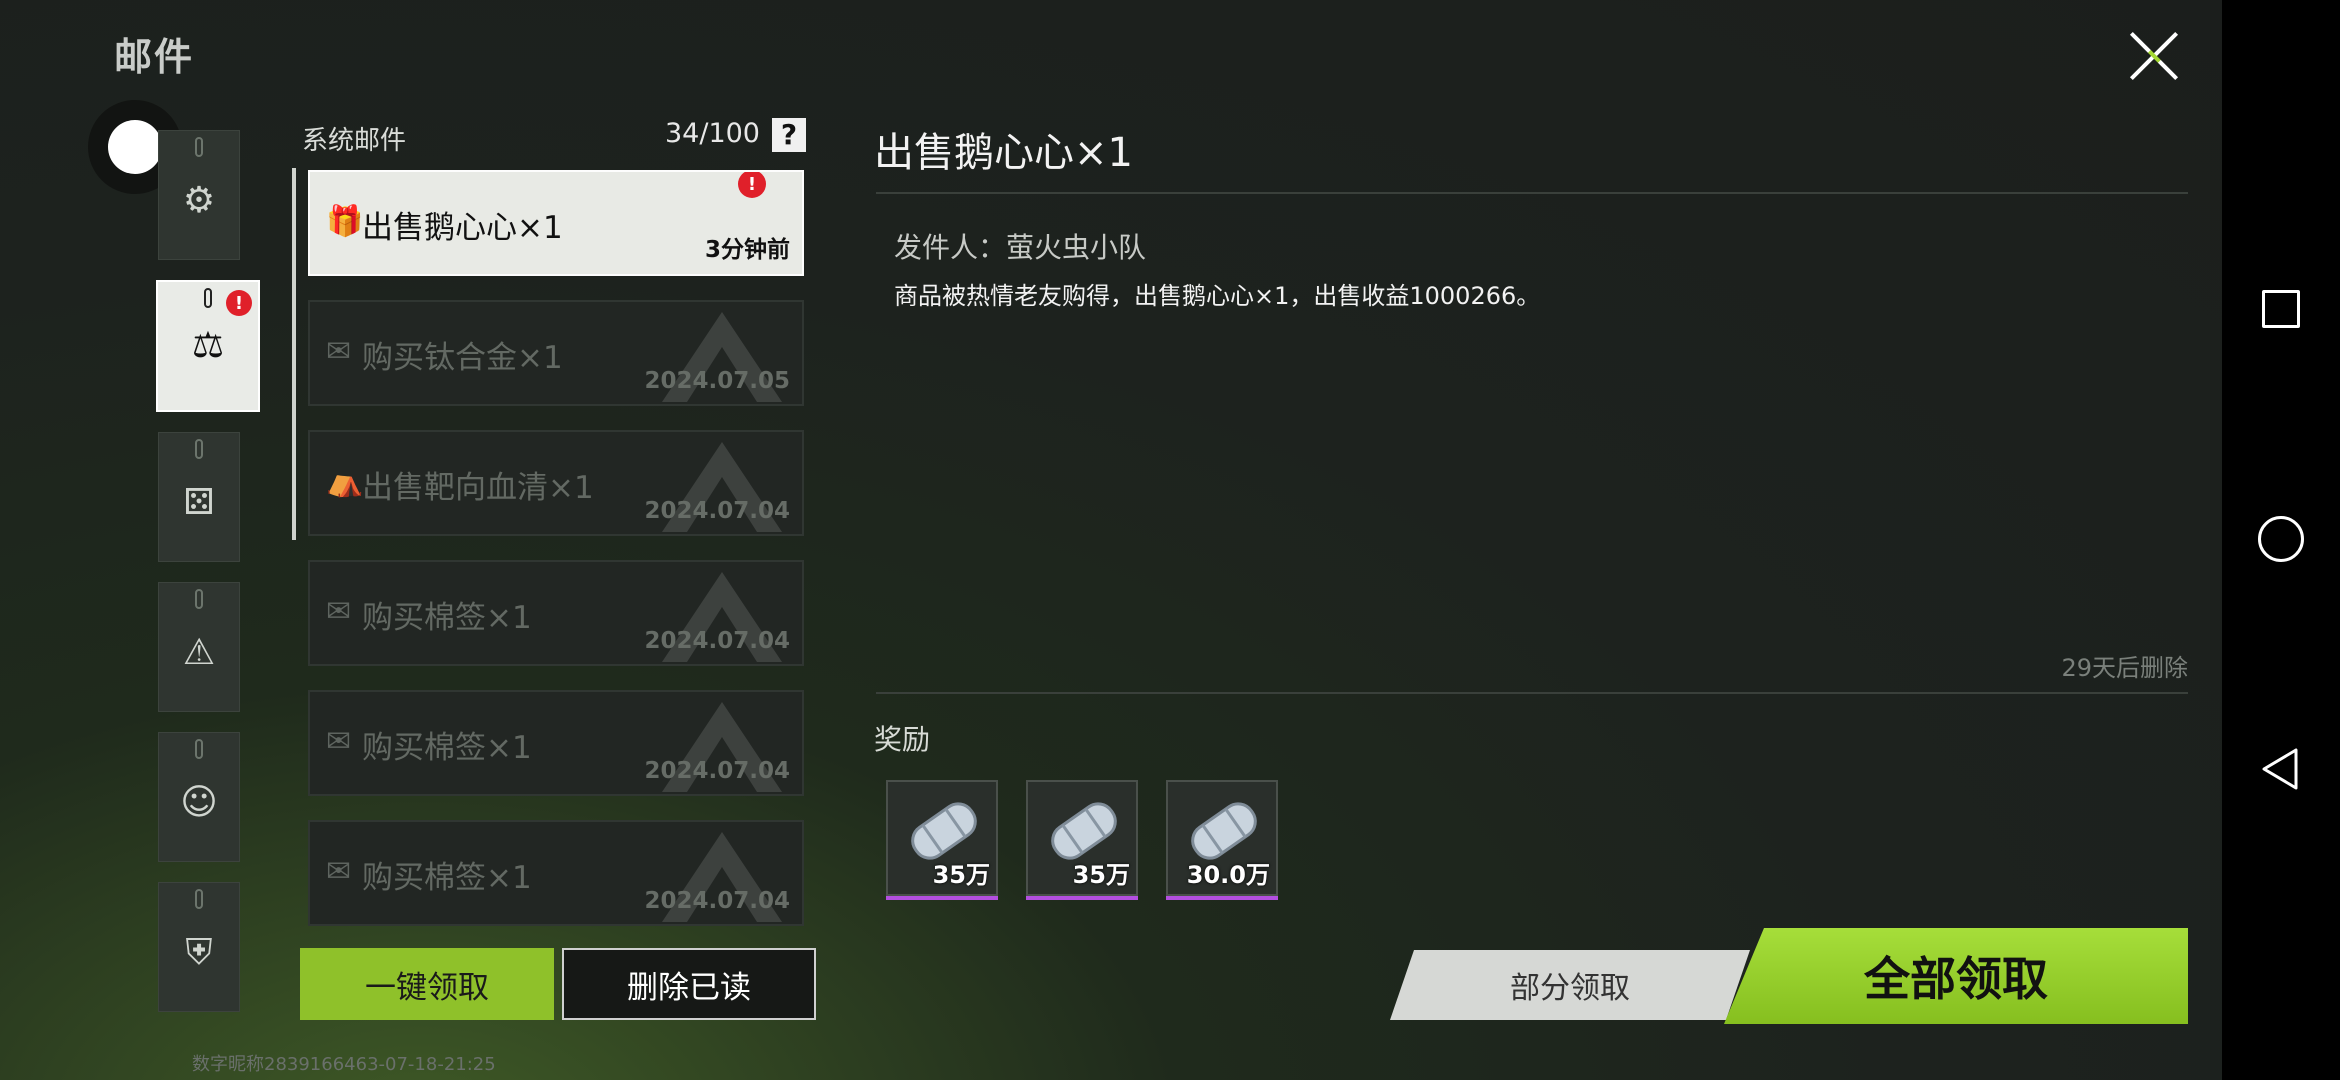  I want to click on gavel-icon: ⚖, so click(208, 345).